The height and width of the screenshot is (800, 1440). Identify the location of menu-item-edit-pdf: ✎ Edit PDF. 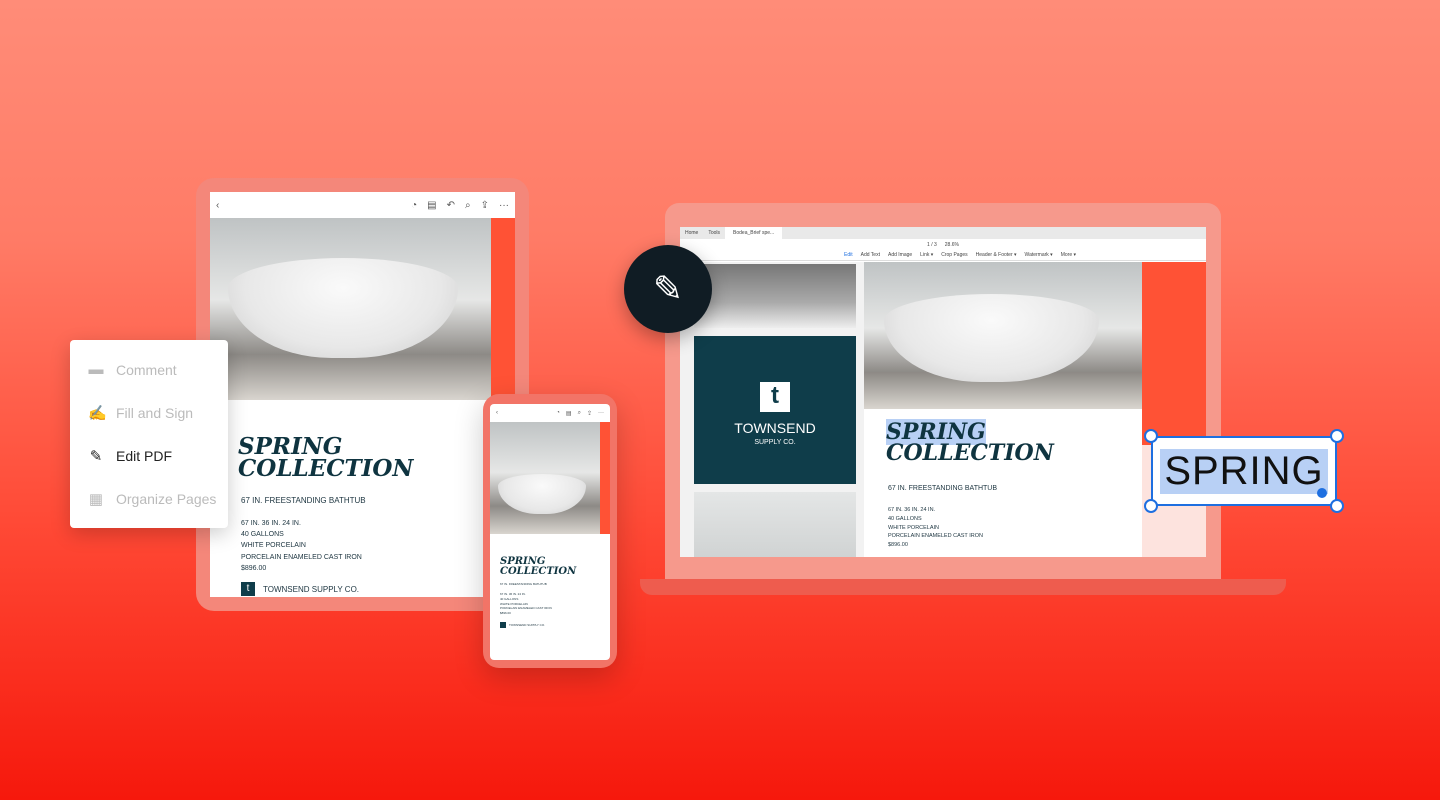
(149, 455).